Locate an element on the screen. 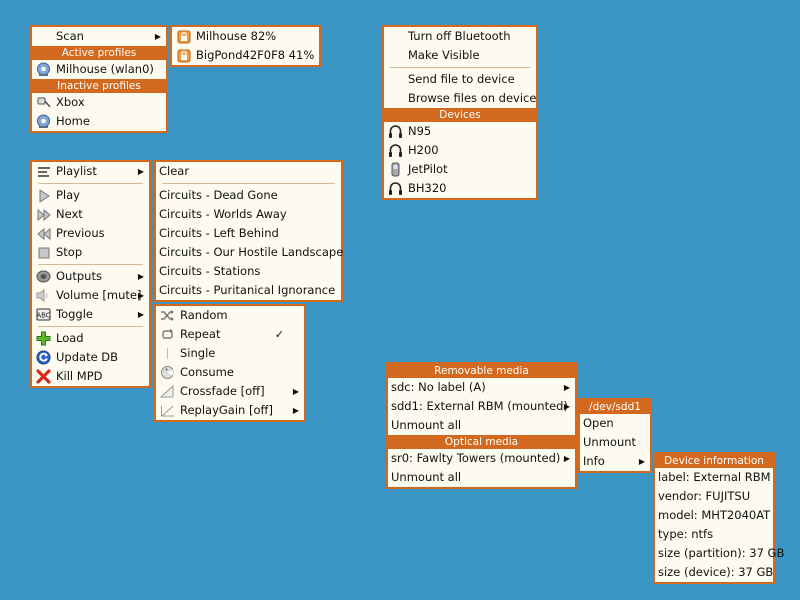 The image size is (800, 600). playlist-track-item: Circuits - Our Hostile Landscape is located at coordinates (249, 252).